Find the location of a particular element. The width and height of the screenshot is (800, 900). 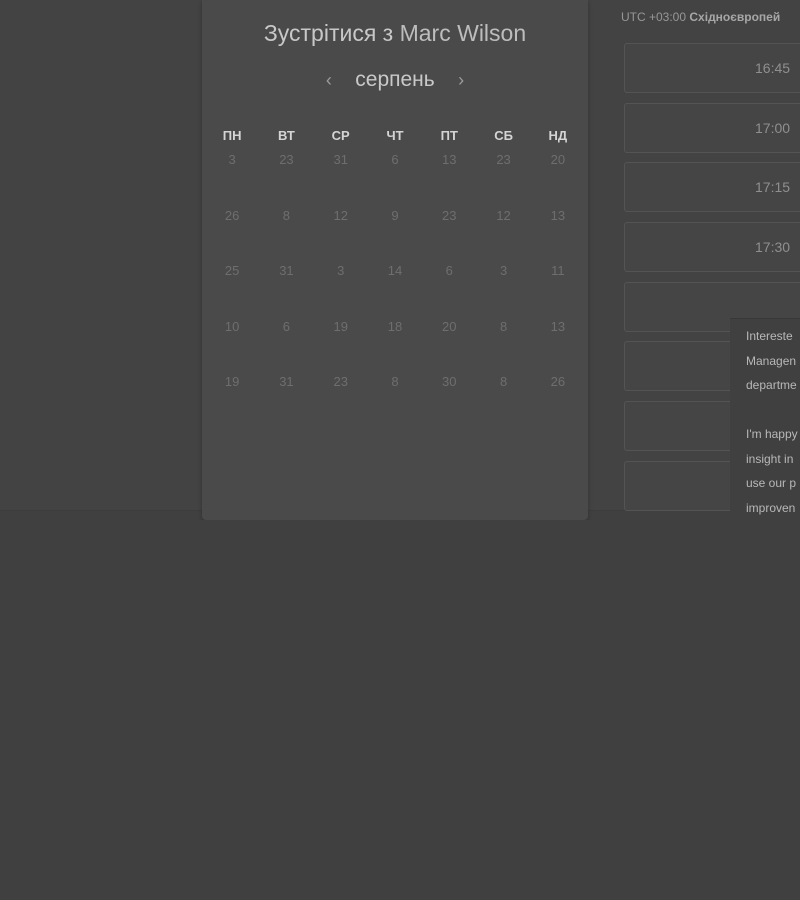

time-slot: 16:45 is located at coordinates (712, 68).